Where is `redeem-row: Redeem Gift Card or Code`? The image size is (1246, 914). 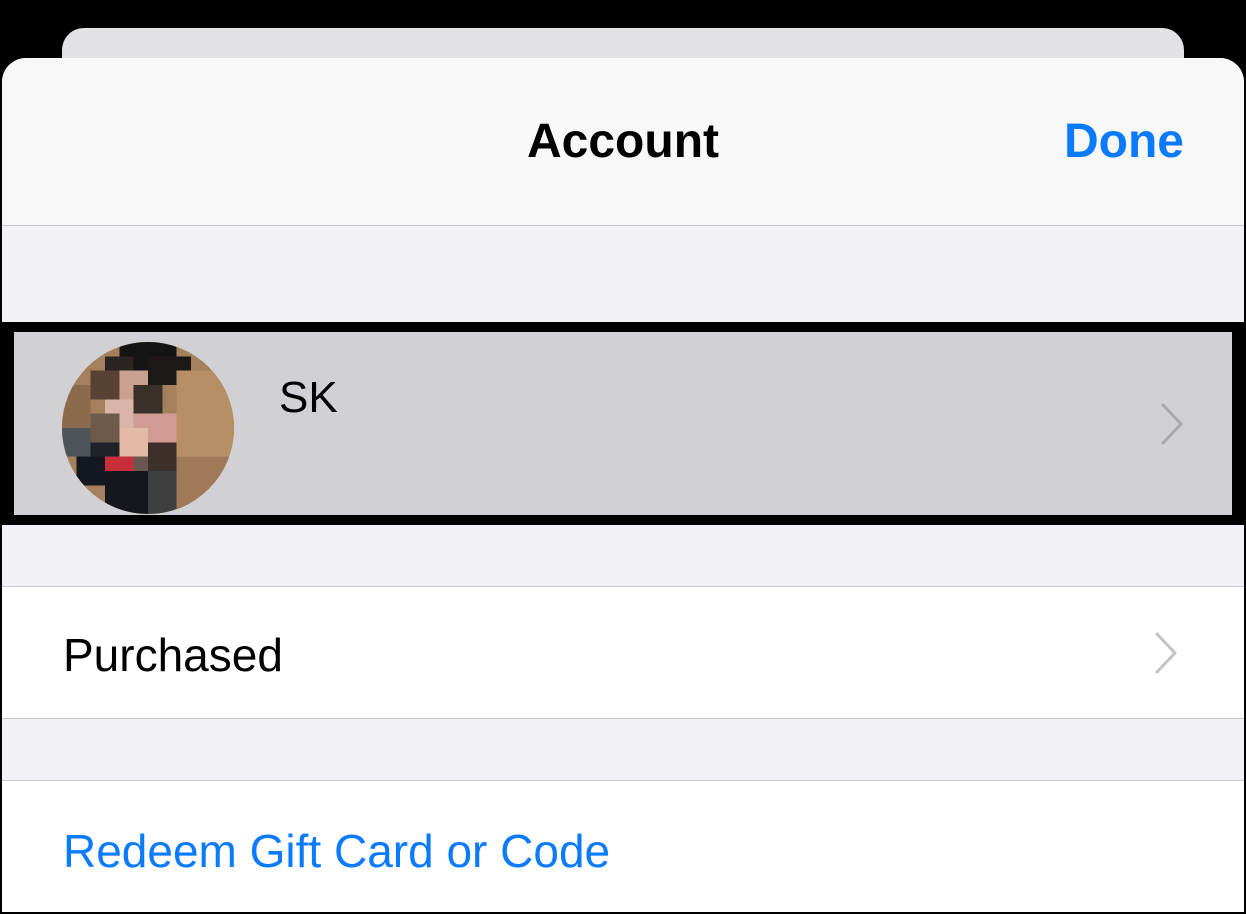
redeem-row: Redeem Gift Card or Code is located at coordinates (623, 846).